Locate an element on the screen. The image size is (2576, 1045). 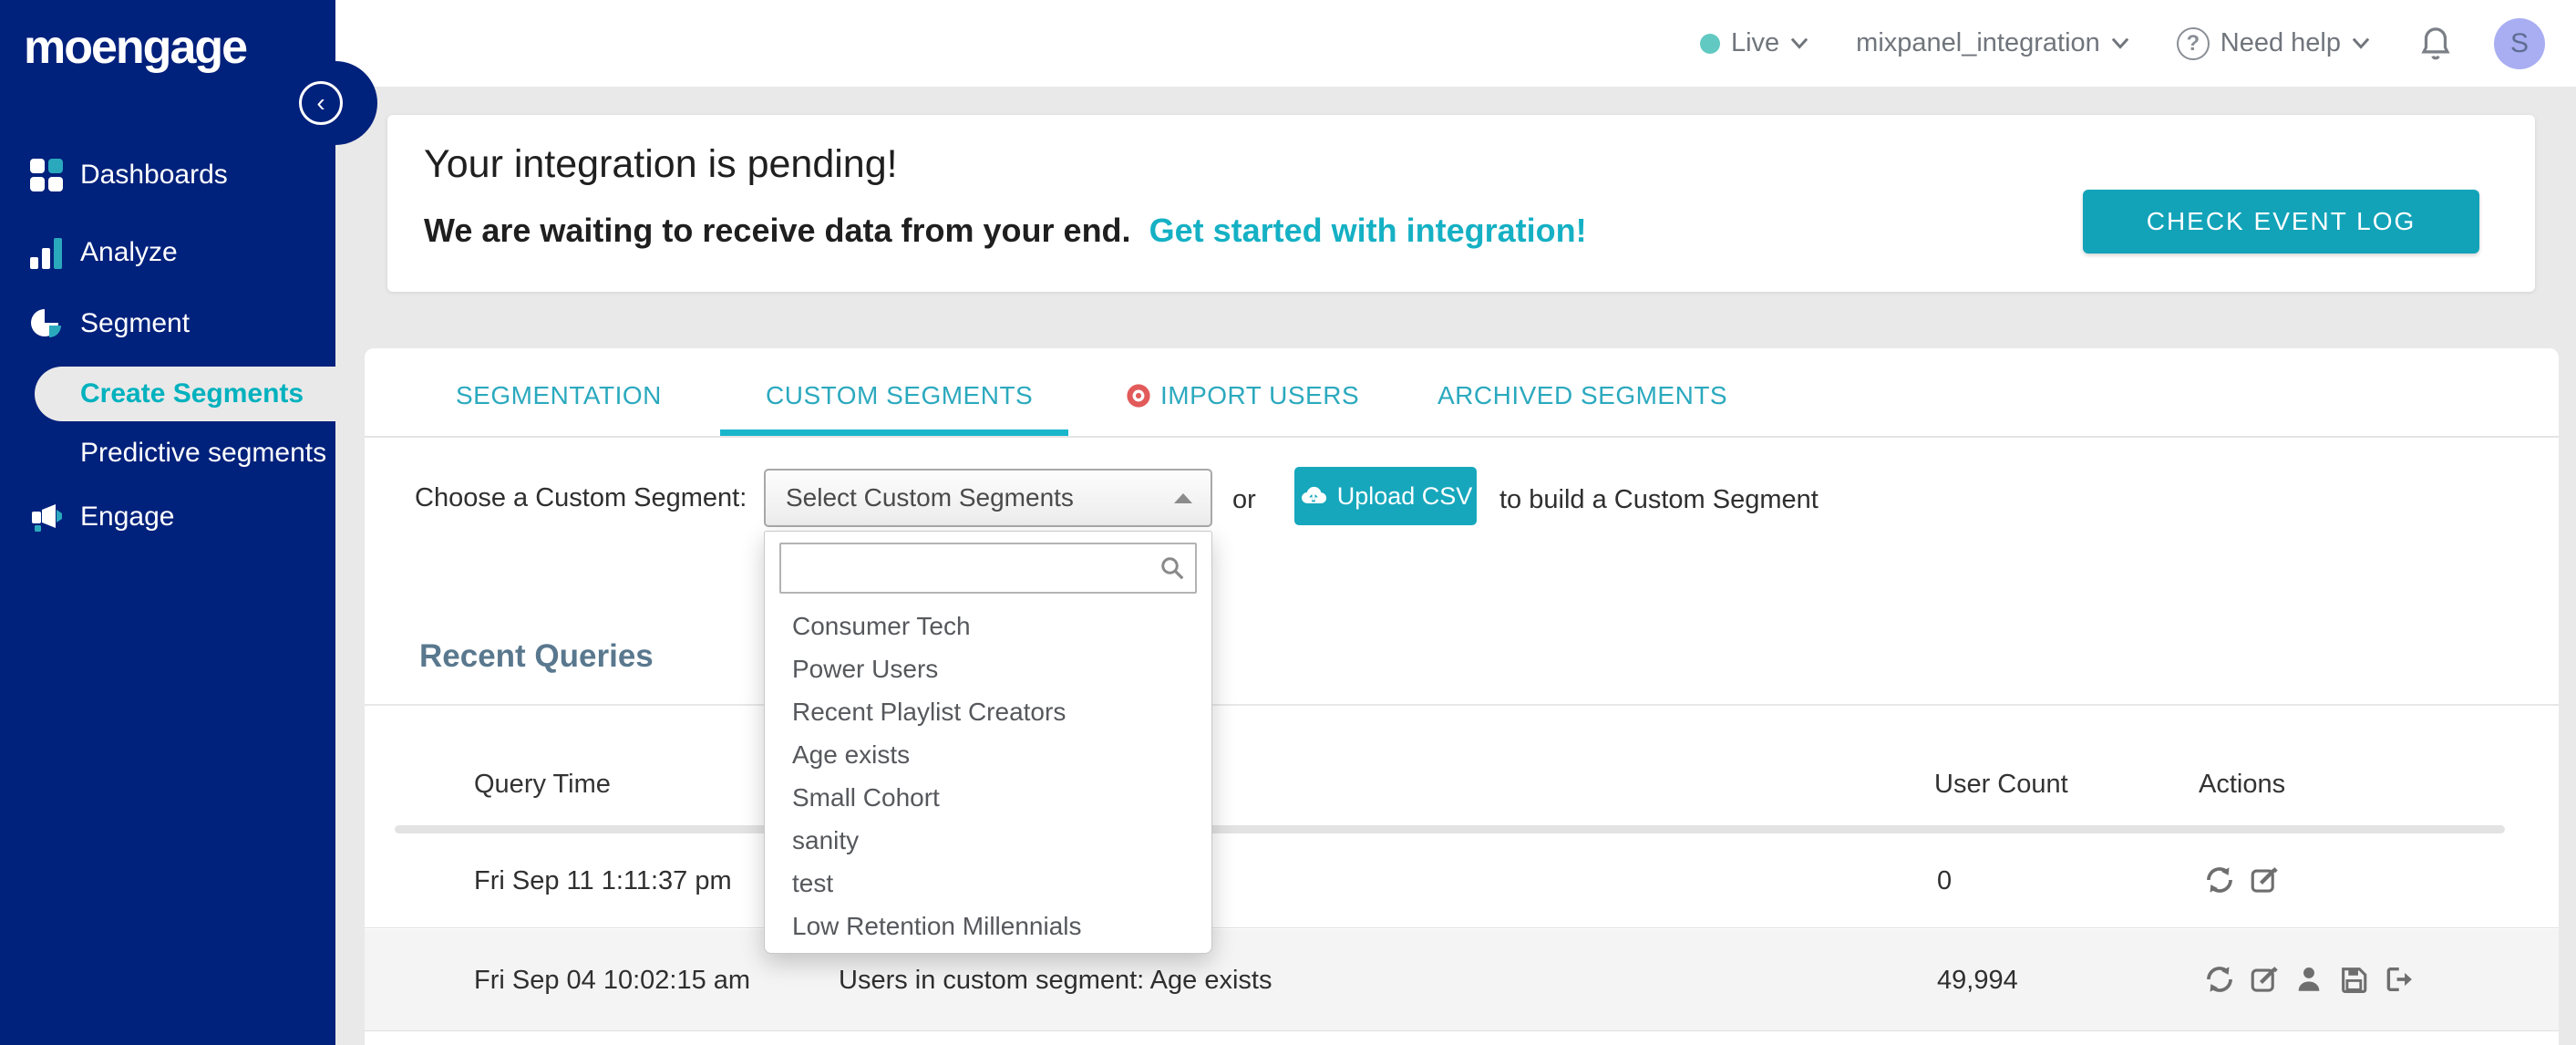
workspace-dropdown: mixpanel_integration is located at coordinates (1992, 43).